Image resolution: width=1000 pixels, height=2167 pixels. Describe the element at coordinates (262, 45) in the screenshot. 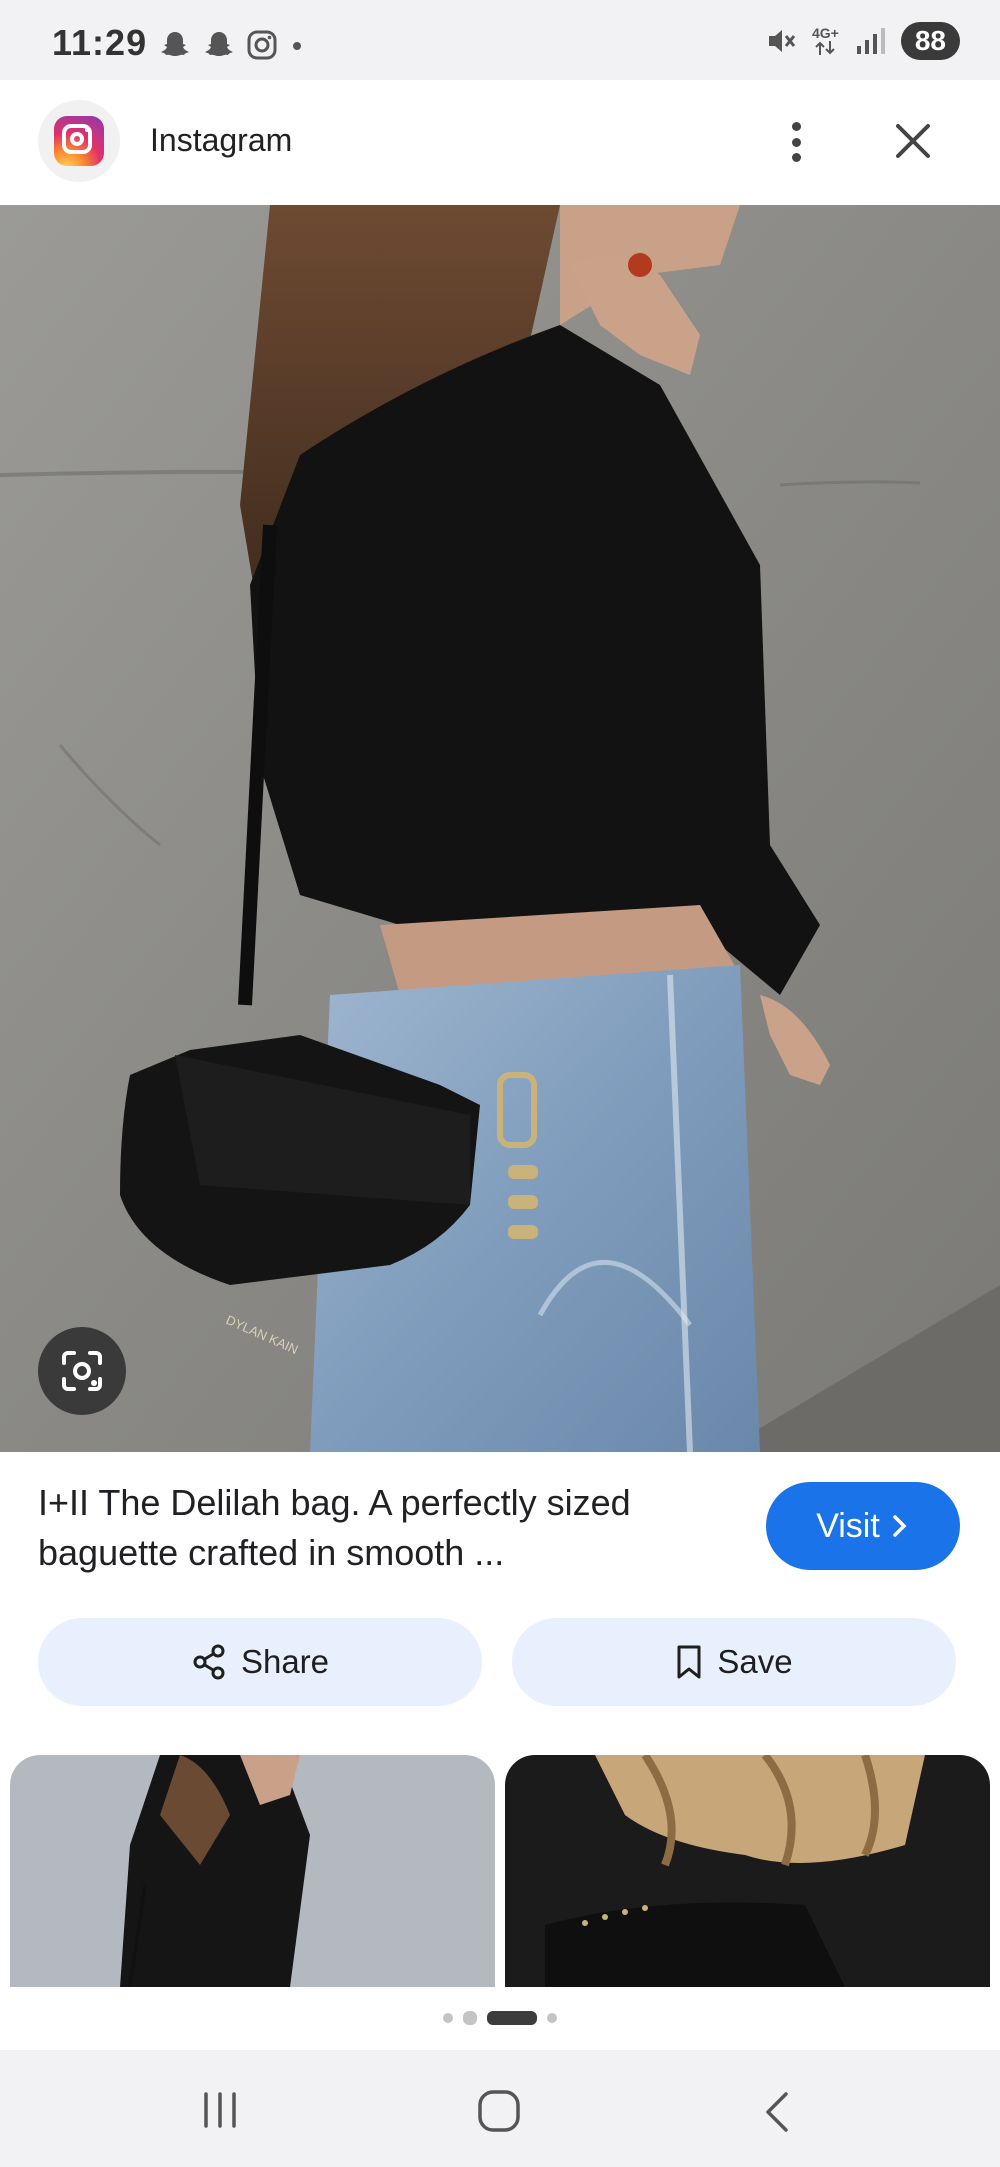

I see `instagram-icon` at that location.